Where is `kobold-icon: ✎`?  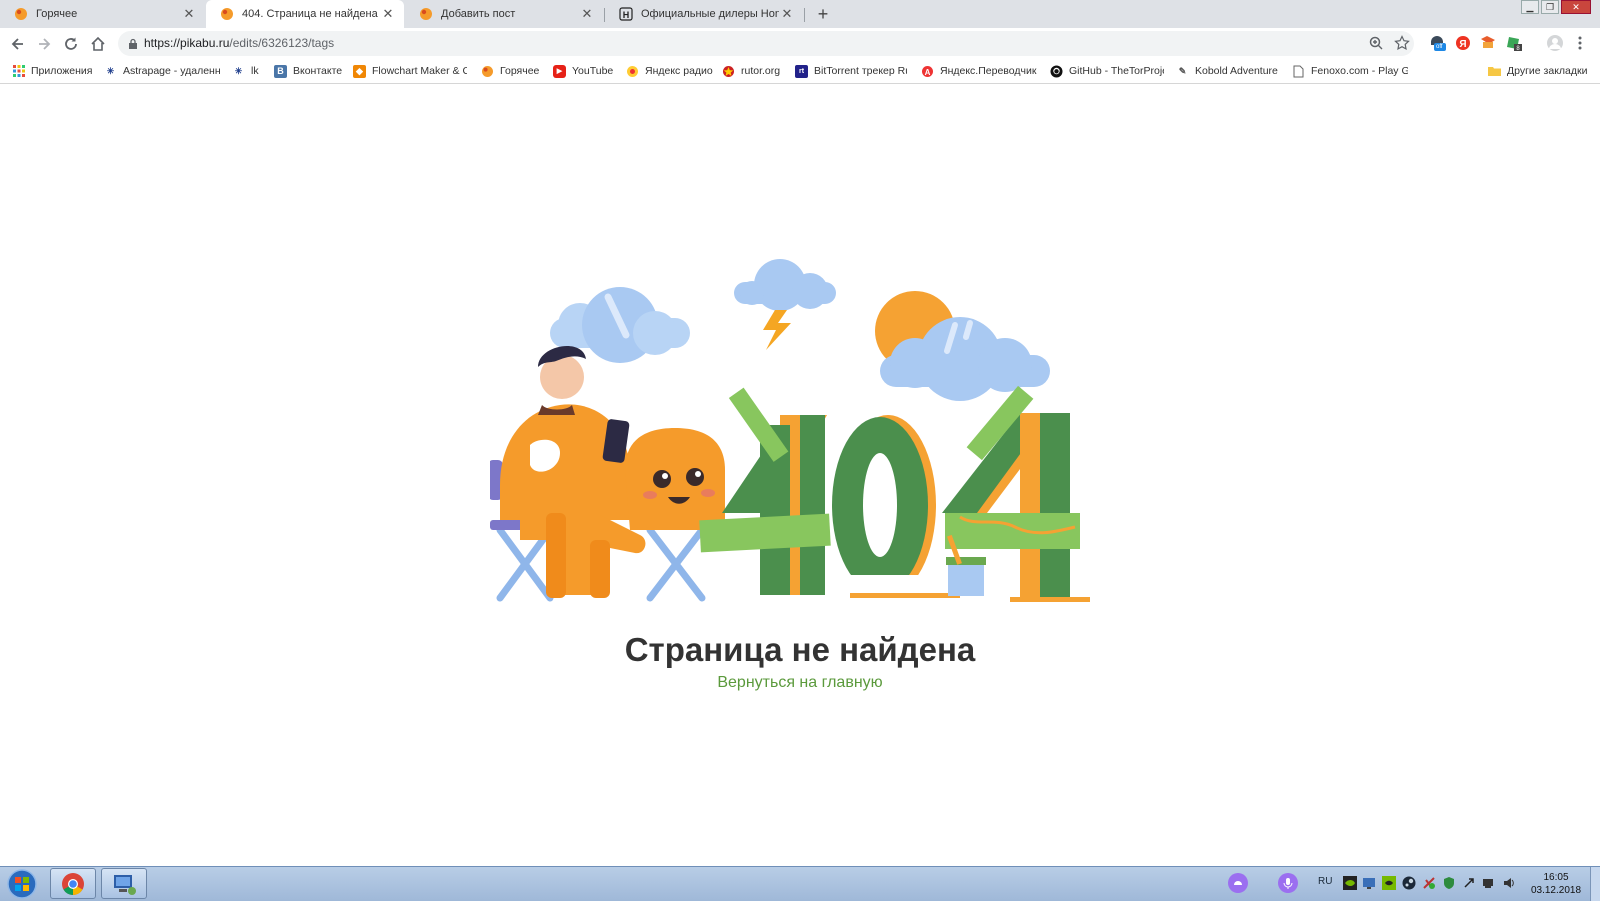 kobold-icon: ✎ is located at coordinates (1182, 70).